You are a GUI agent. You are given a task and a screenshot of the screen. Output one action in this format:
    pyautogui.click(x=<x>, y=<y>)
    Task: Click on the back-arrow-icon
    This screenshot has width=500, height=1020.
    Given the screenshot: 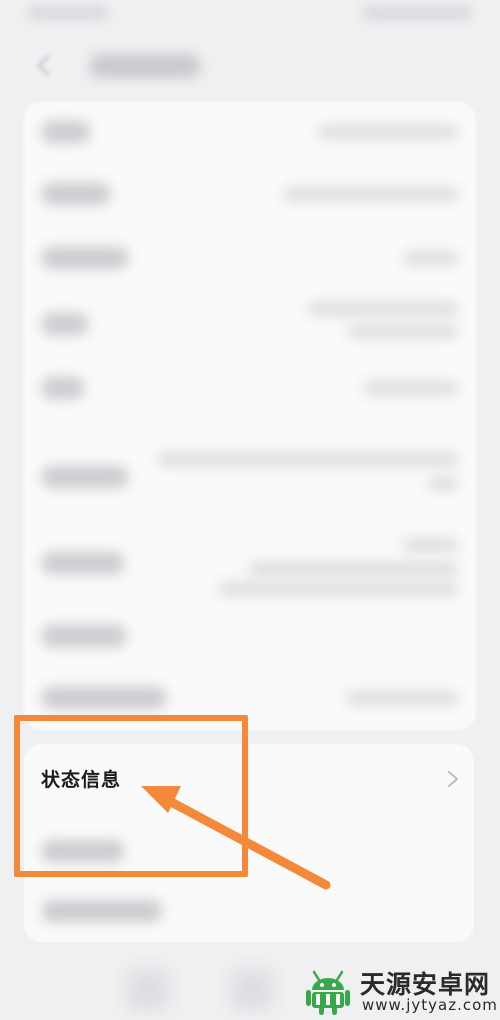 What is the action you would take?
    pyautogui.click(x=47, y=65)
    